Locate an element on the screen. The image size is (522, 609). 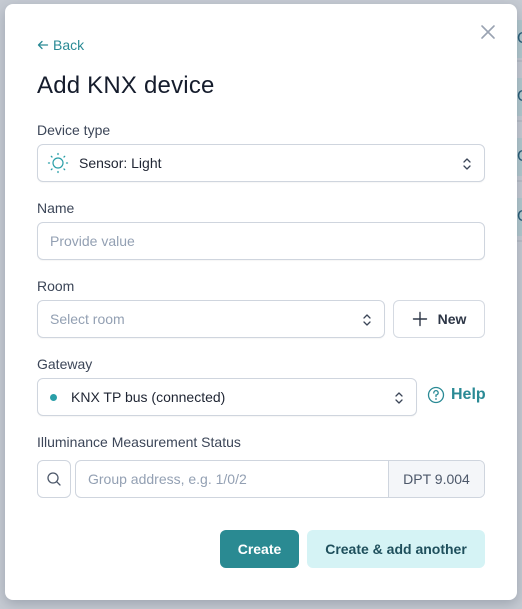
close-button is located at coordinates (488, 32).